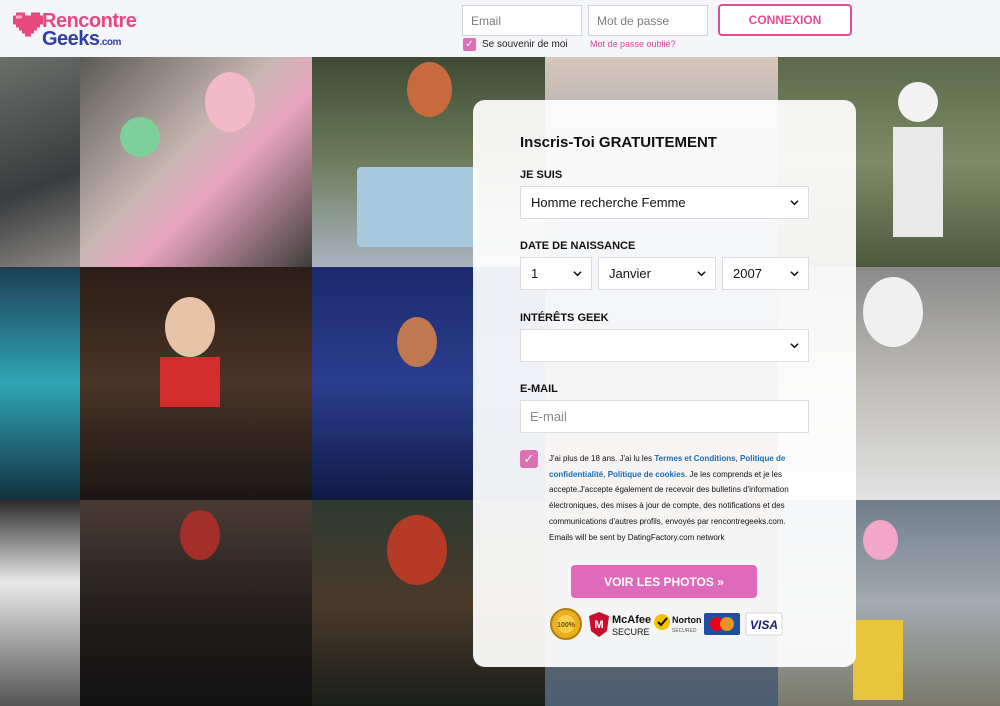 The width and height of the screenshot is (1000, 706). Describe the element at coordinates (664, 416) in the screenshot. I see `signup-email-input` at that location.